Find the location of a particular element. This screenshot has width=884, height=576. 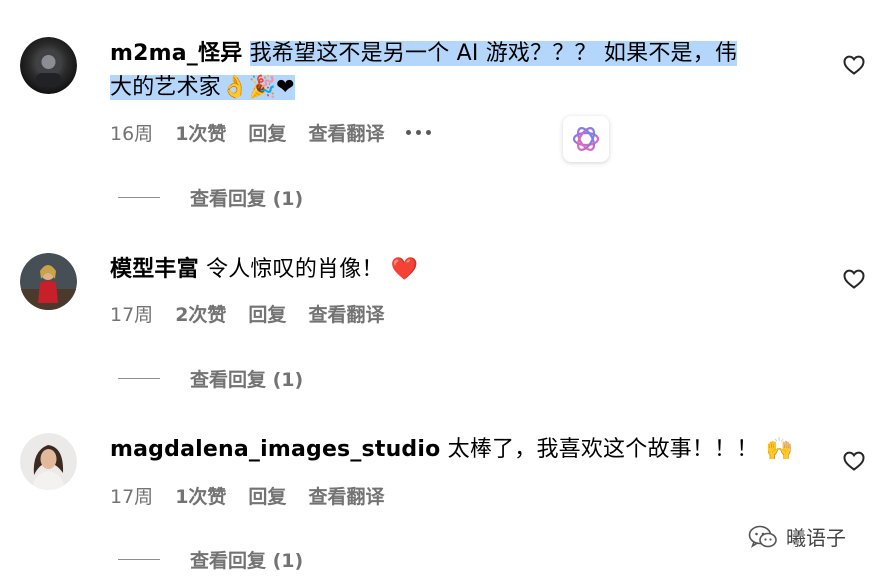

comment-meta: 17周 2次赞 回复 查看翻译 is located at coordinates (258, 313).